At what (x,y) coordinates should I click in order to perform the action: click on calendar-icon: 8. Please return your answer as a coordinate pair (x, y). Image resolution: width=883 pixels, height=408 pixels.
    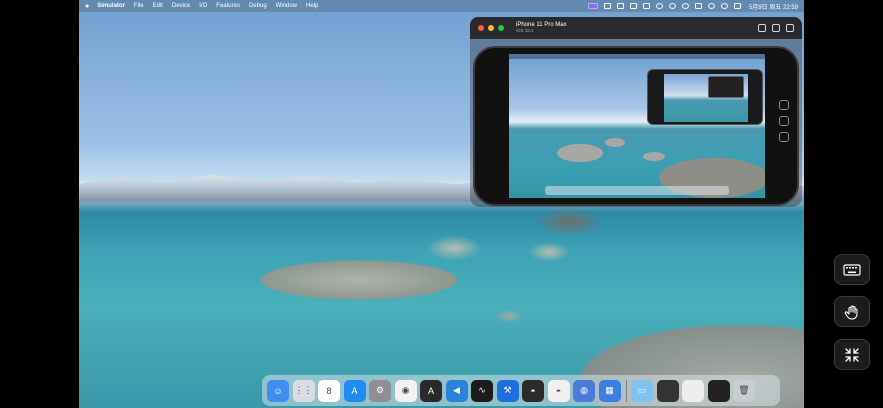
    Looking at the image, I should click on (329, 390).